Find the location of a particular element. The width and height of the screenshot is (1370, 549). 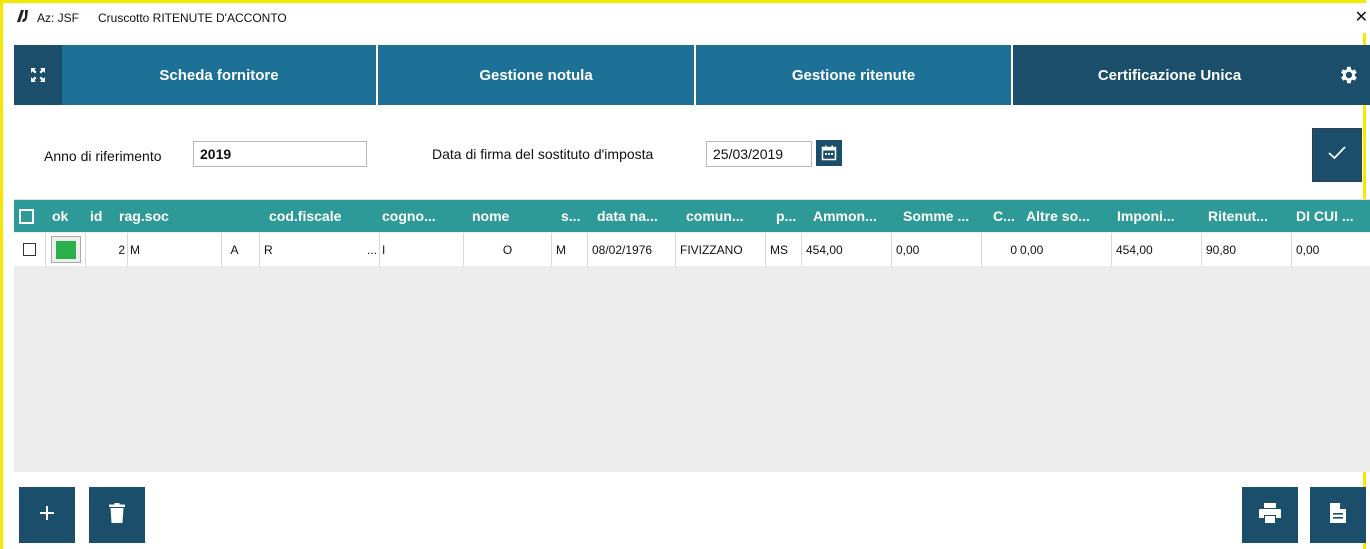

document-button is located at coordinates (1338, 515).